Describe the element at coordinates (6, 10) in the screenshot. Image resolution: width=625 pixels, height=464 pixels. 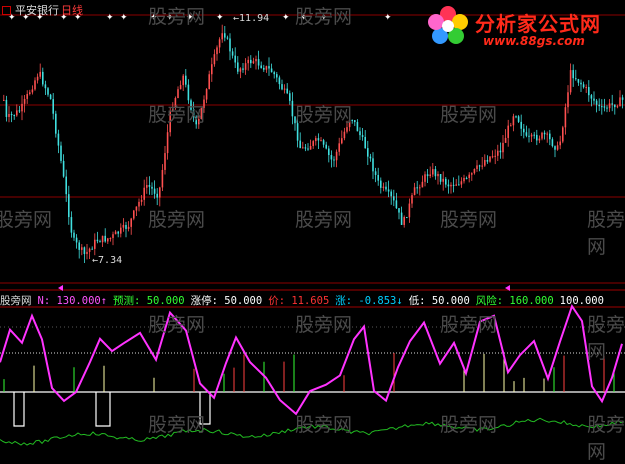
I see `menu-box-icon` at that location.